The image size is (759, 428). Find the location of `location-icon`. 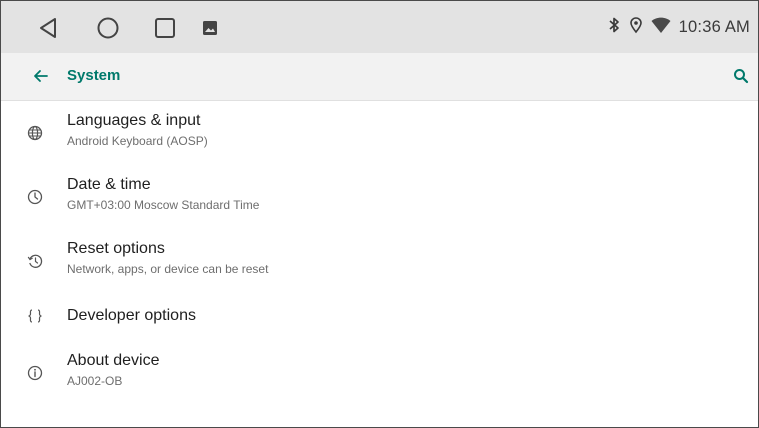

location-icon is located at coordinates (636, 27).